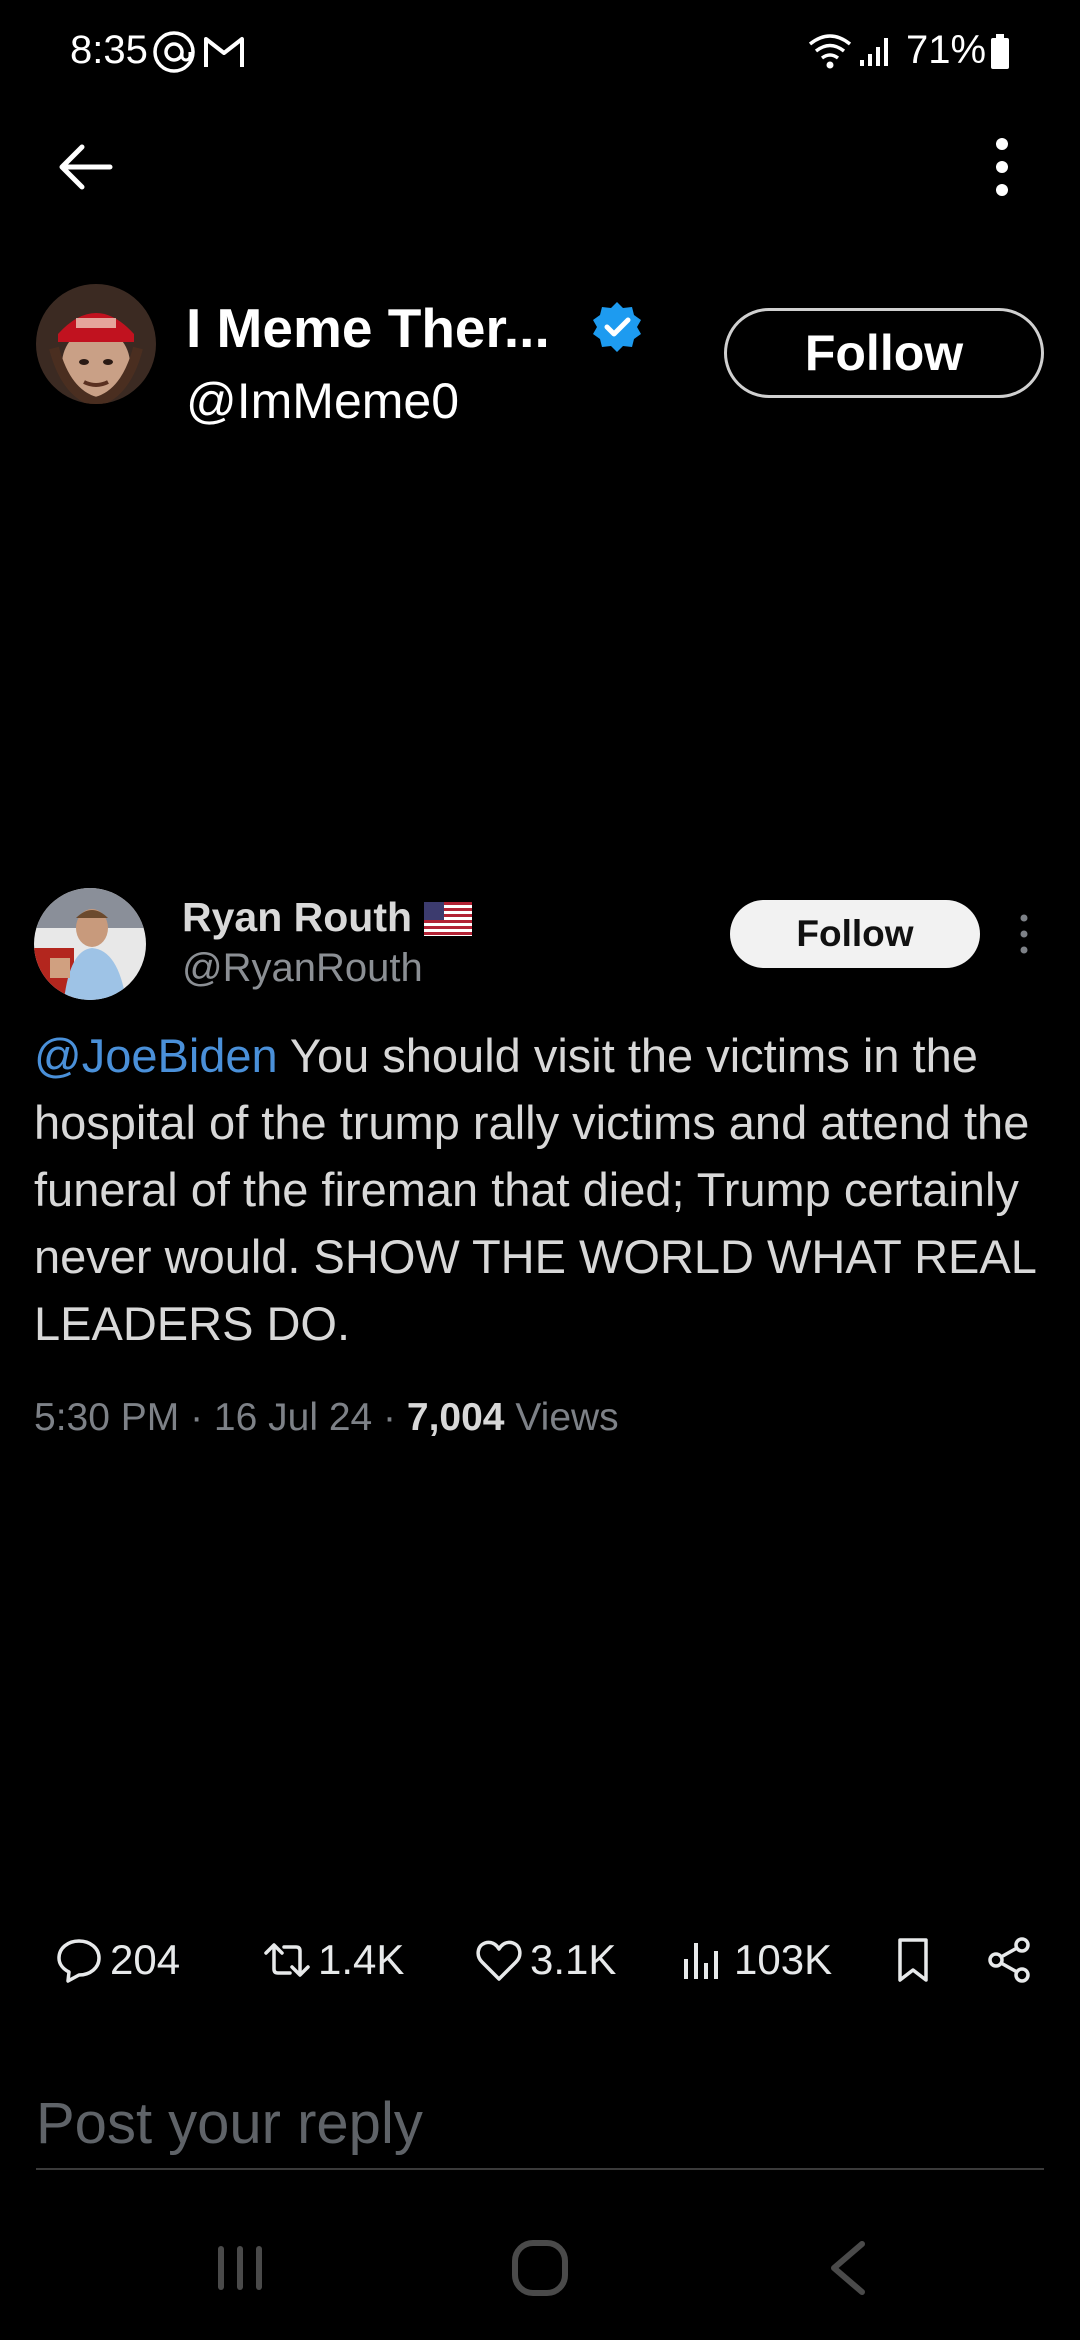 Image resolution: width=1080 pixels, height=2340 pixels. Describe the element at coordinates (946, 50) in the screenshot. I see `battery-percentage: 71%` at that location.